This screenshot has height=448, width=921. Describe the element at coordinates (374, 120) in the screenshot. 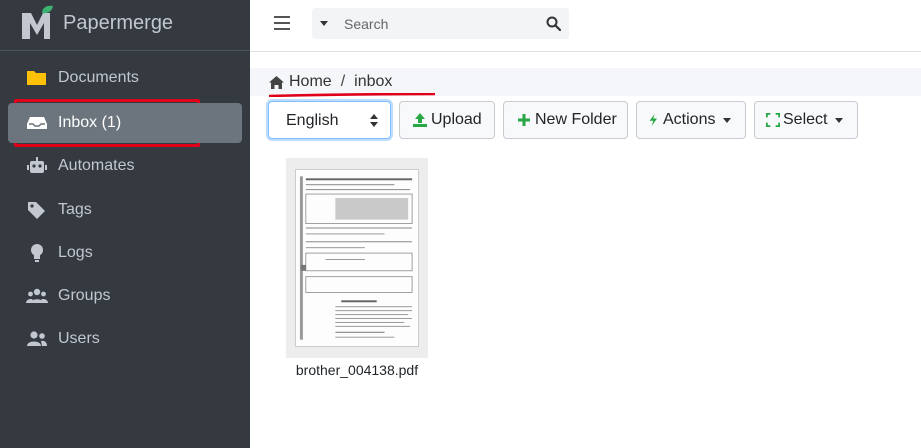

I see `select-arrows-icon` at that location.